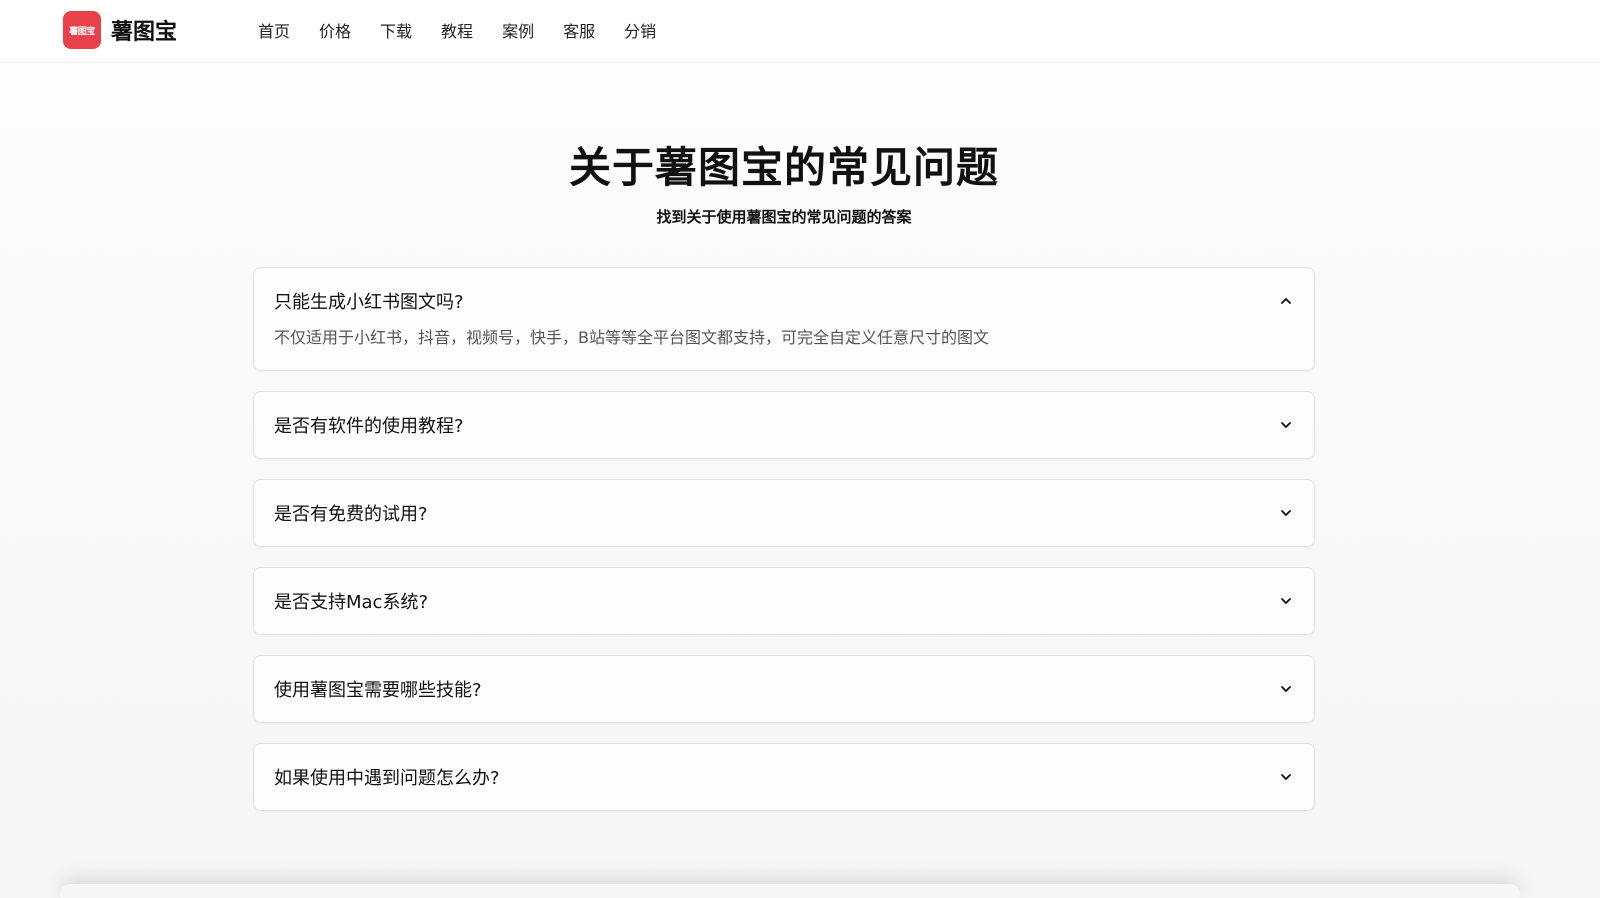 This screenshot has width=1600, height=898. Describe the element at coordinates (784, 301) in the screenshot. I see `faq-toggle: 只能生成小红书图文吗?` at that location.